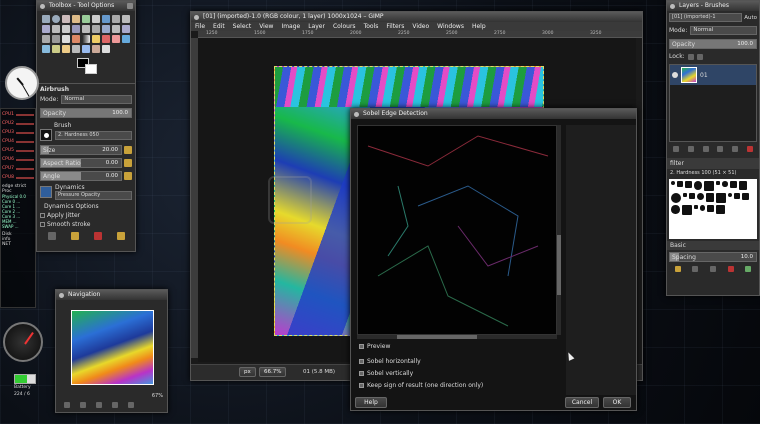 This screenshot has height=424, width=760. What do you see at coordinates (96, 29) in the screenshot?
I see `rotate-tool-icon` at bounding box center [96, 29].